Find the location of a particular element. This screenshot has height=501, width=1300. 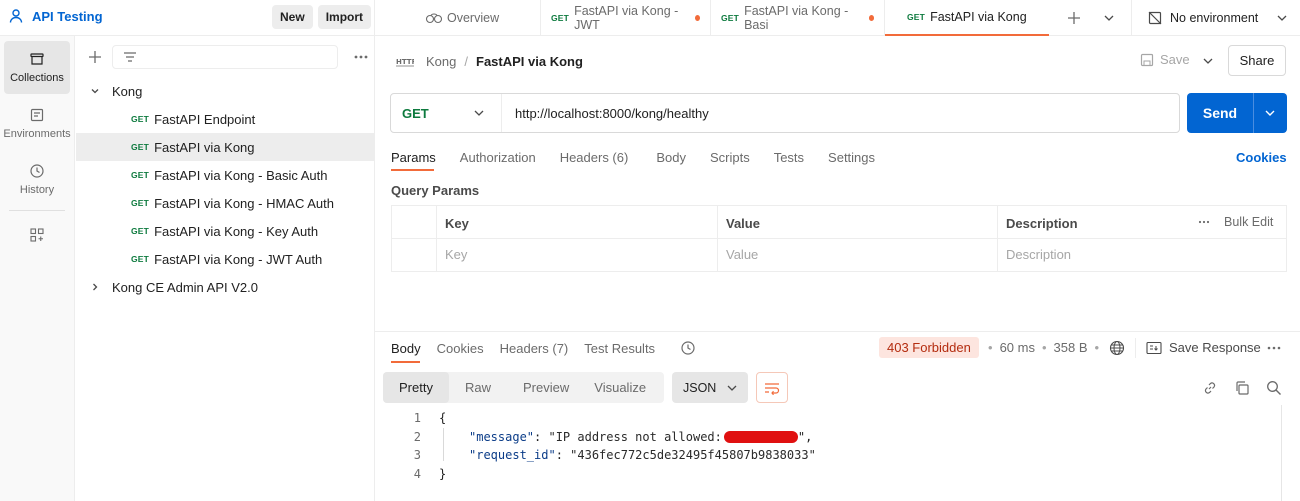

copy-icon is located at coordinates (1242, 388).